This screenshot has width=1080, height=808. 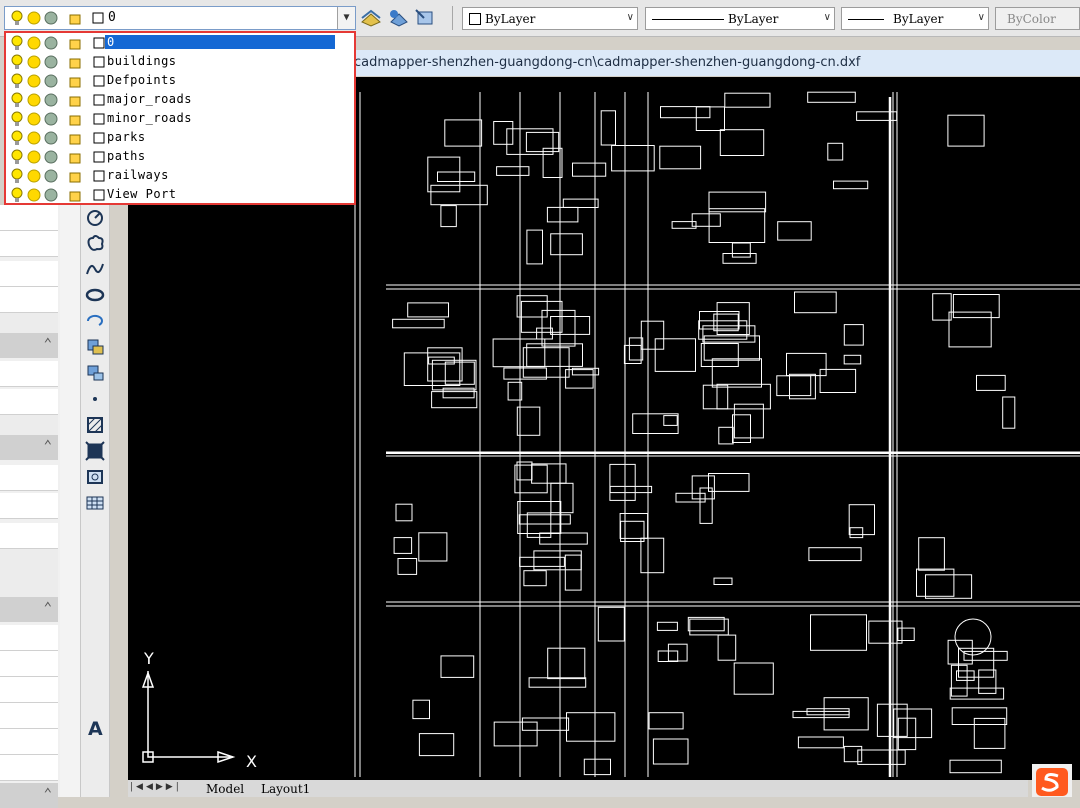 What do you see at coordinates (178, 157) in the screenshot?
I see `layer-list-item: paths` at bounding box center [178, 157].